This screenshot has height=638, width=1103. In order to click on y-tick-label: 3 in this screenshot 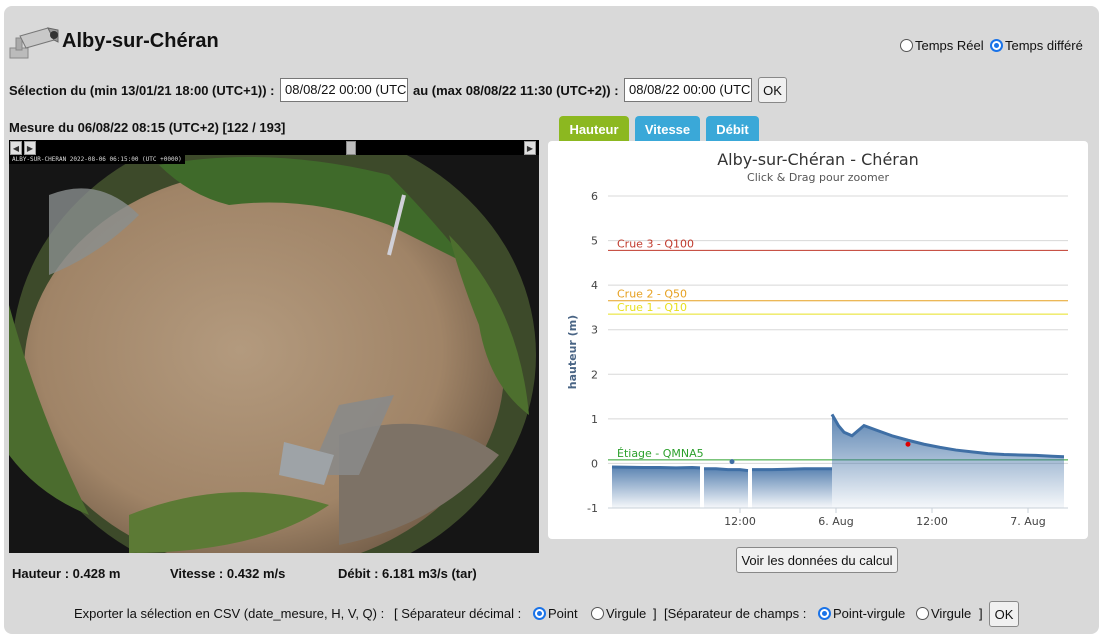, I will do `click(594, 330)`.